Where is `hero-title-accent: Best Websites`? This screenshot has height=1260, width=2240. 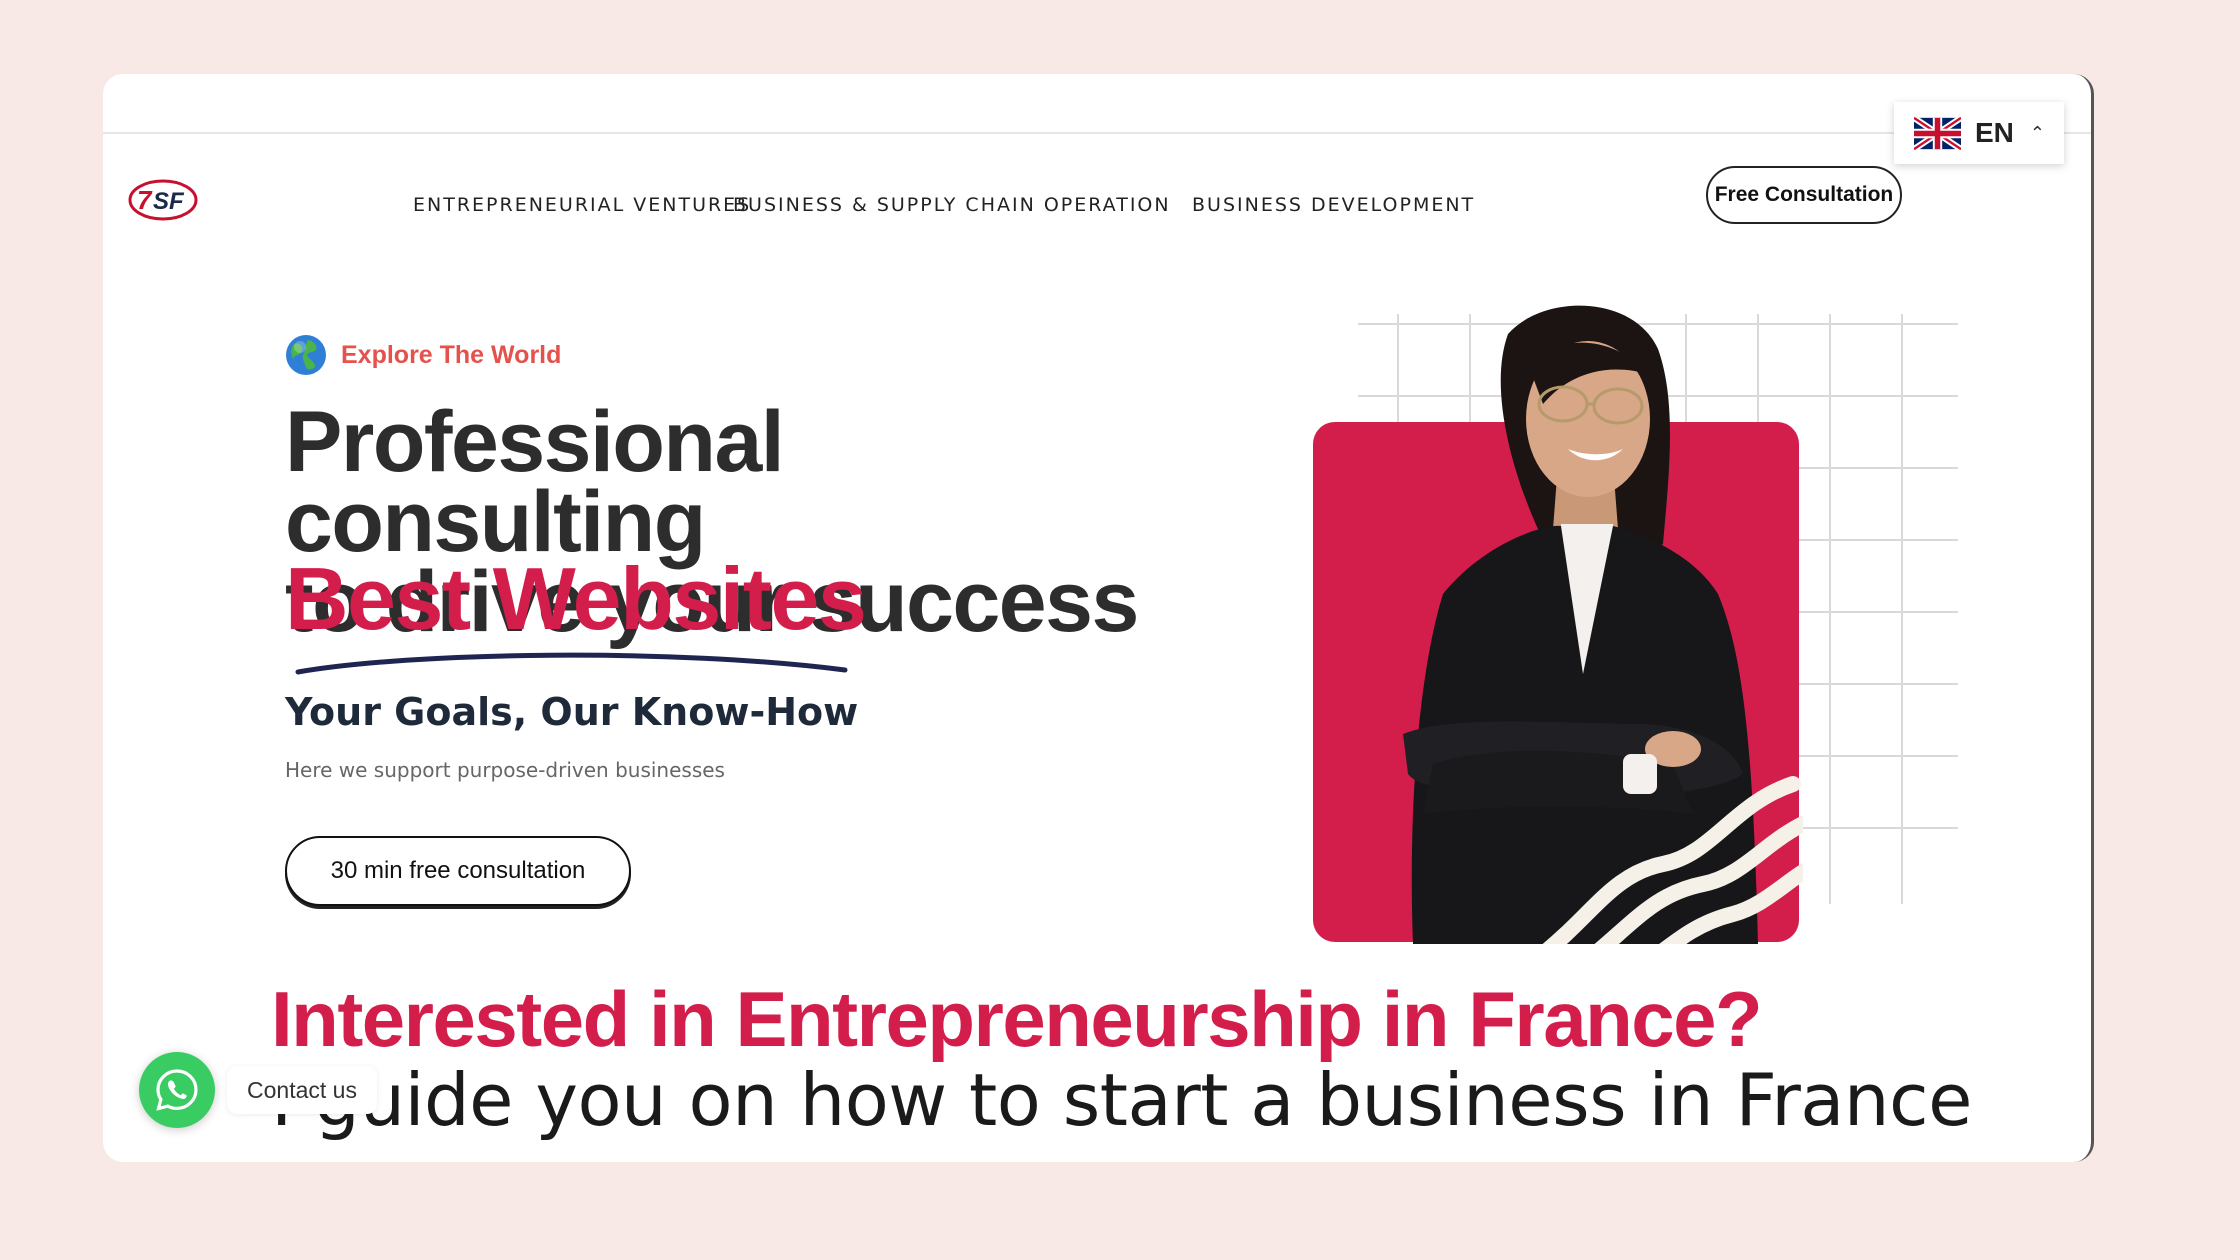 hero-title-accent: Best Websites is located at coordinates (576, 598).